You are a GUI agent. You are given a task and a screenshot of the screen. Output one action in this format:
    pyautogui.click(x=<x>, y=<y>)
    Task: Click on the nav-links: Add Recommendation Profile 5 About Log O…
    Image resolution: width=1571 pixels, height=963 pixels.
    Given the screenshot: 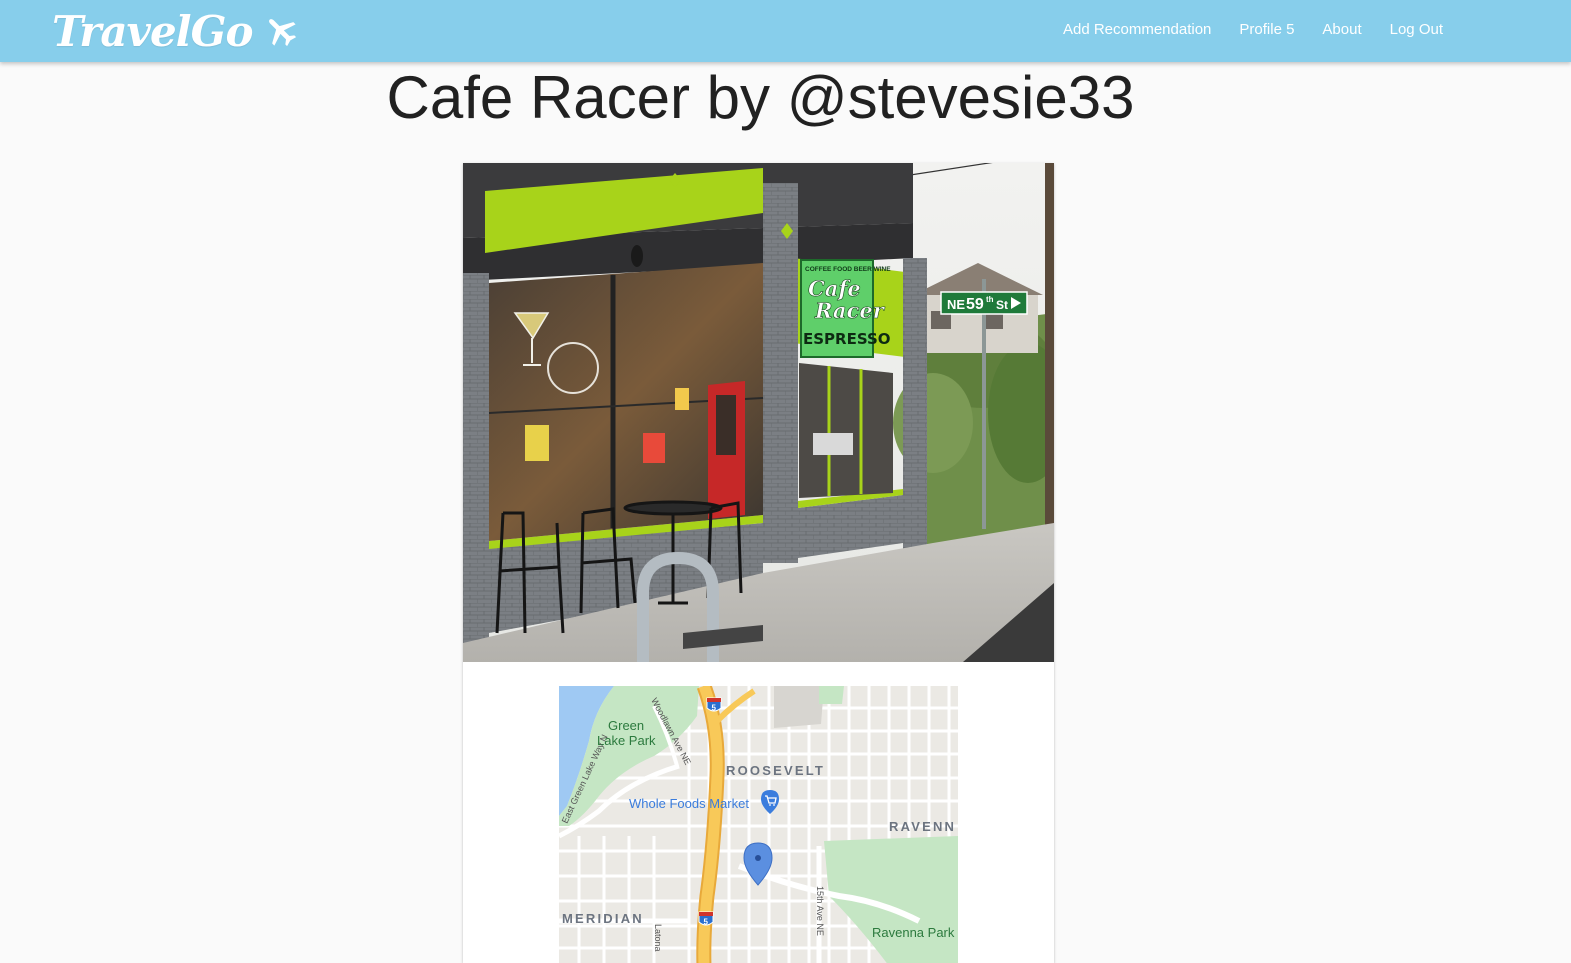 What is the action you would take?
    pyautogui.click(x=1253, y=30)
    